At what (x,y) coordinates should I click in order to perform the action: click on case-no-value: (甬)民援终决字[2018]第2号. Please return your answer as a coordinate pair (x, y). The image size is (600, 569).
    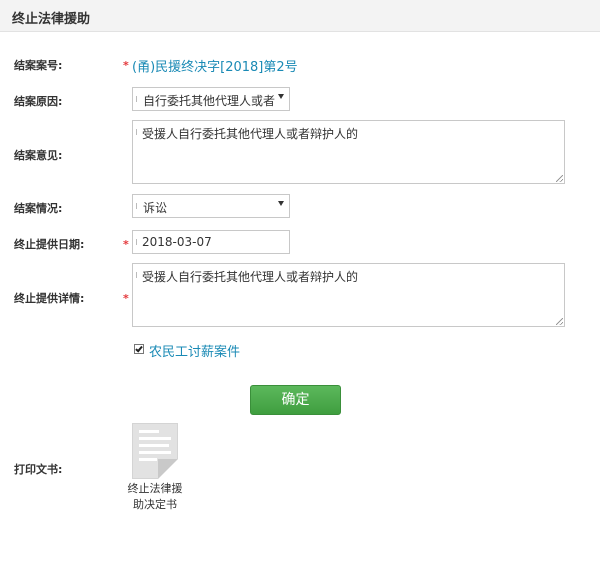
    Looking at the image, I should click on (215, 67).